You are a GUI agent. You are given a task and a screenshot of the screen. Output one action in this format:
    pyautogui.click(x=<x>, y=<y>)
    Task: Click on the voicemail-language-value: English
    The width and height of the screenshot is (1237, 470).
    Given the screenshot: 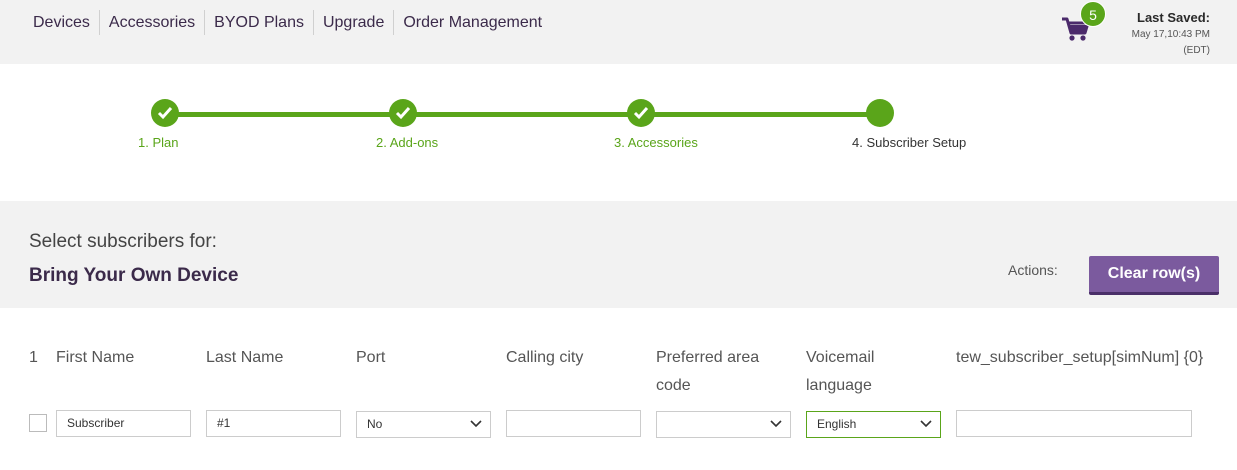 What is the action you would take?
    pyautogui.click(x=837, y=424)
    